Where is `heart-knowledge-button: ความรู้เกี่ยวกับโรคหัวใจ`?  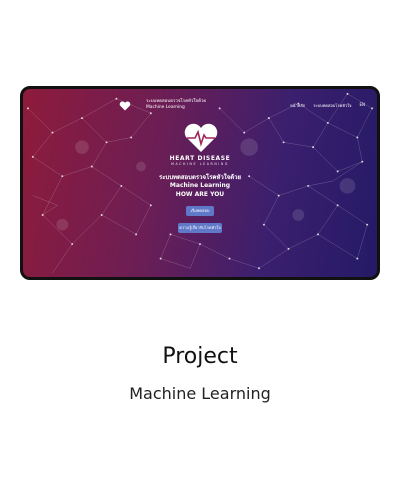
heart-knowledge-button: ความรู้เกี่ยวกับโรคหัวใจ is located at coordinates (200, 228).